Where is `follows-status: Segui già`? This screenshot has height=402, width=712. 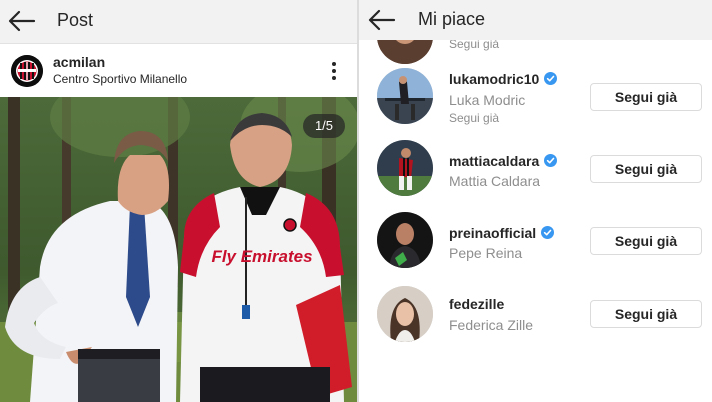 follows-status: Segui già is located at coordinates (474, 118).